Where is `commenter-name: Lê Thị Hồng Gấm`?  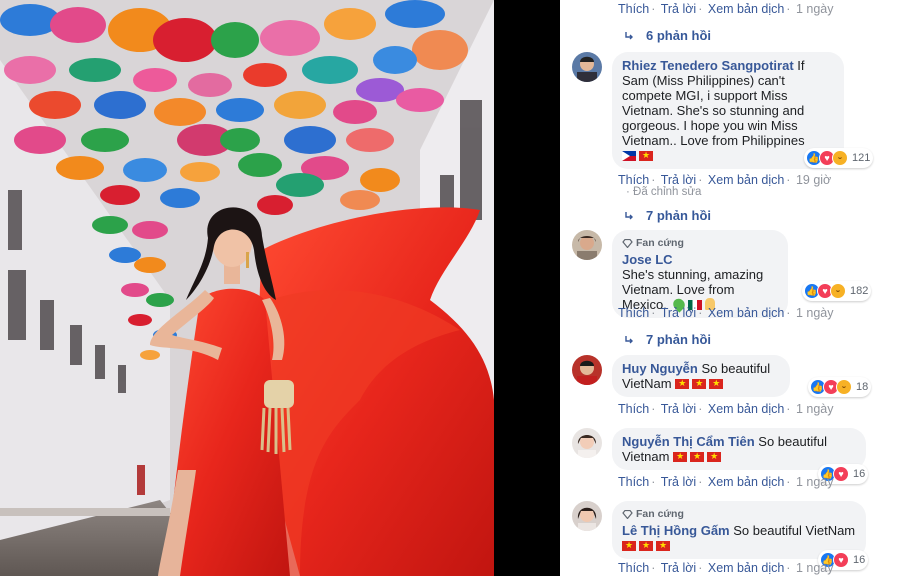 commenter-name: Lê Thị Hồng Gấm is located at coordinates (676, 530).